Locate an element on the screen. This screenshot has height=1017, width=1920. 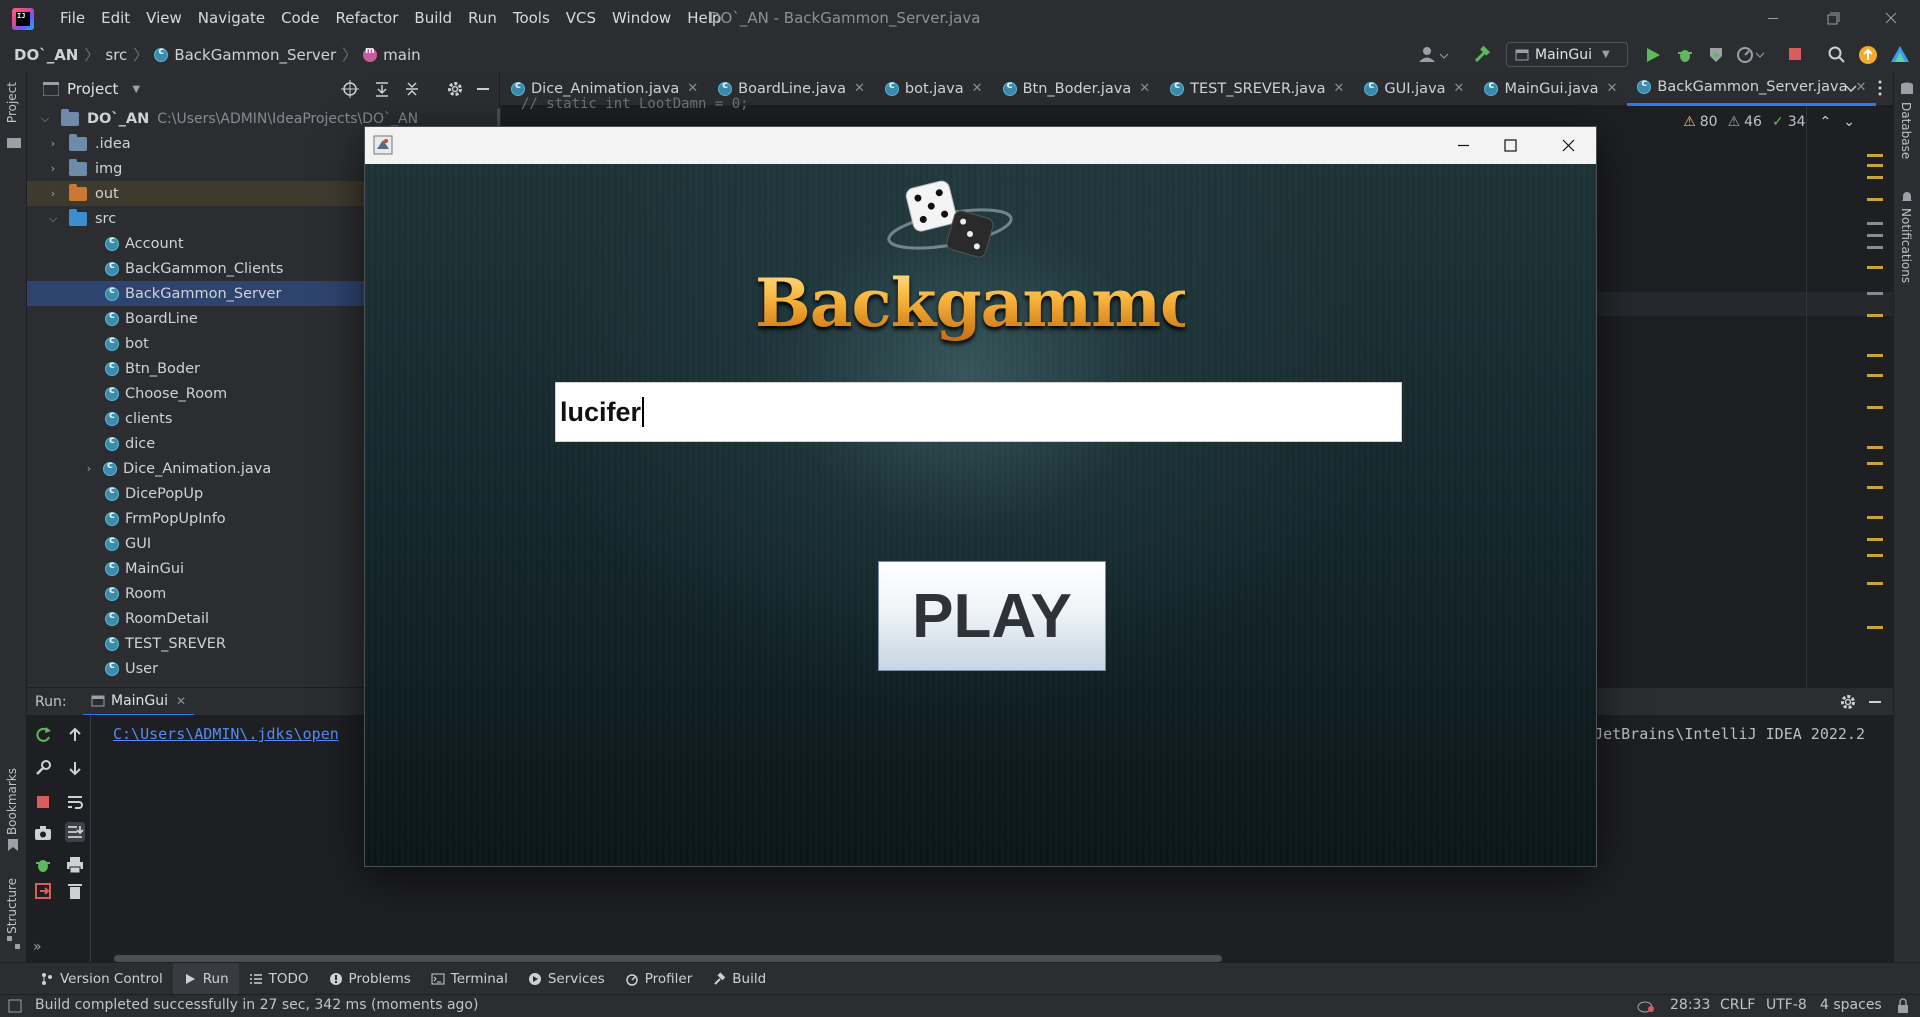
previous-highlight-icon: ⌃ is located at coordinates (1826, 122).